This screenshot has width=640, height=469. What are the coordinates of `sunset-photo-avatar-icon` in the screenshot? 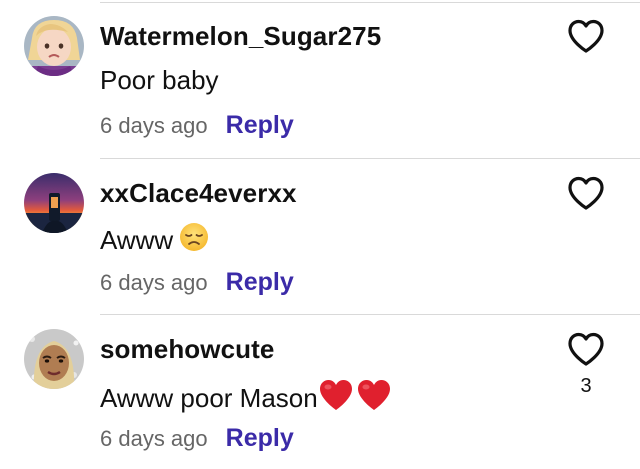 It's located at (54, 203).